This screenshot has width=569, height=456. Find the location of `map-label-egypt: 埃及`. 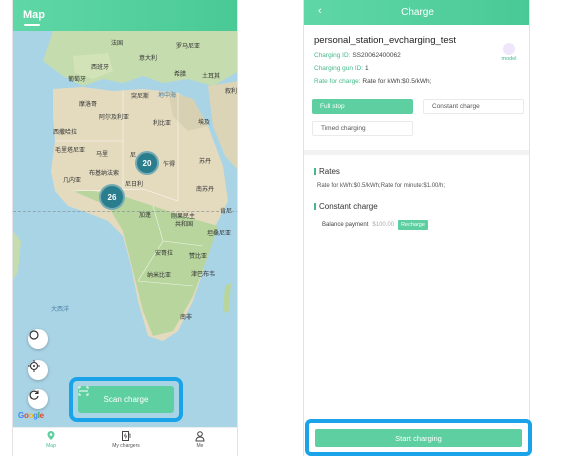

map-label-egypt: 埃及 is located at coordinates (204, 123).